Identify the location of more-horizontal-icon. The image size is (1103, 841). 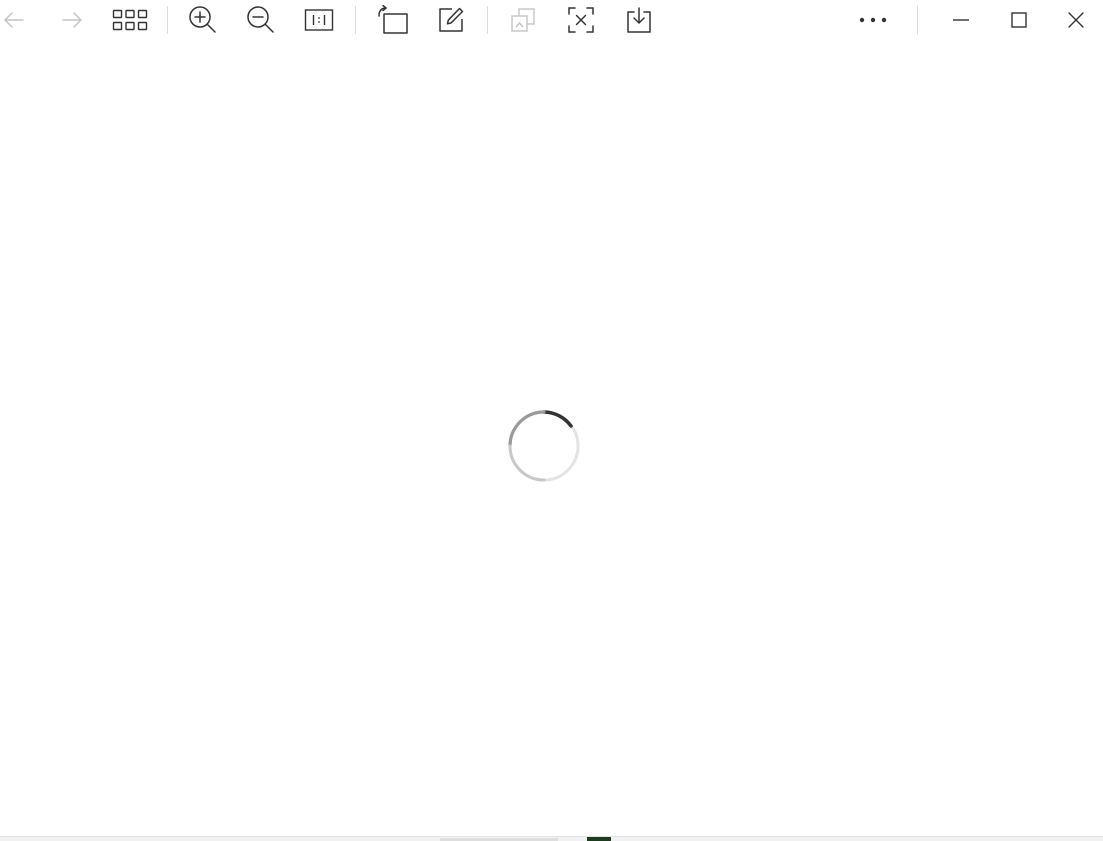
(873, 20).